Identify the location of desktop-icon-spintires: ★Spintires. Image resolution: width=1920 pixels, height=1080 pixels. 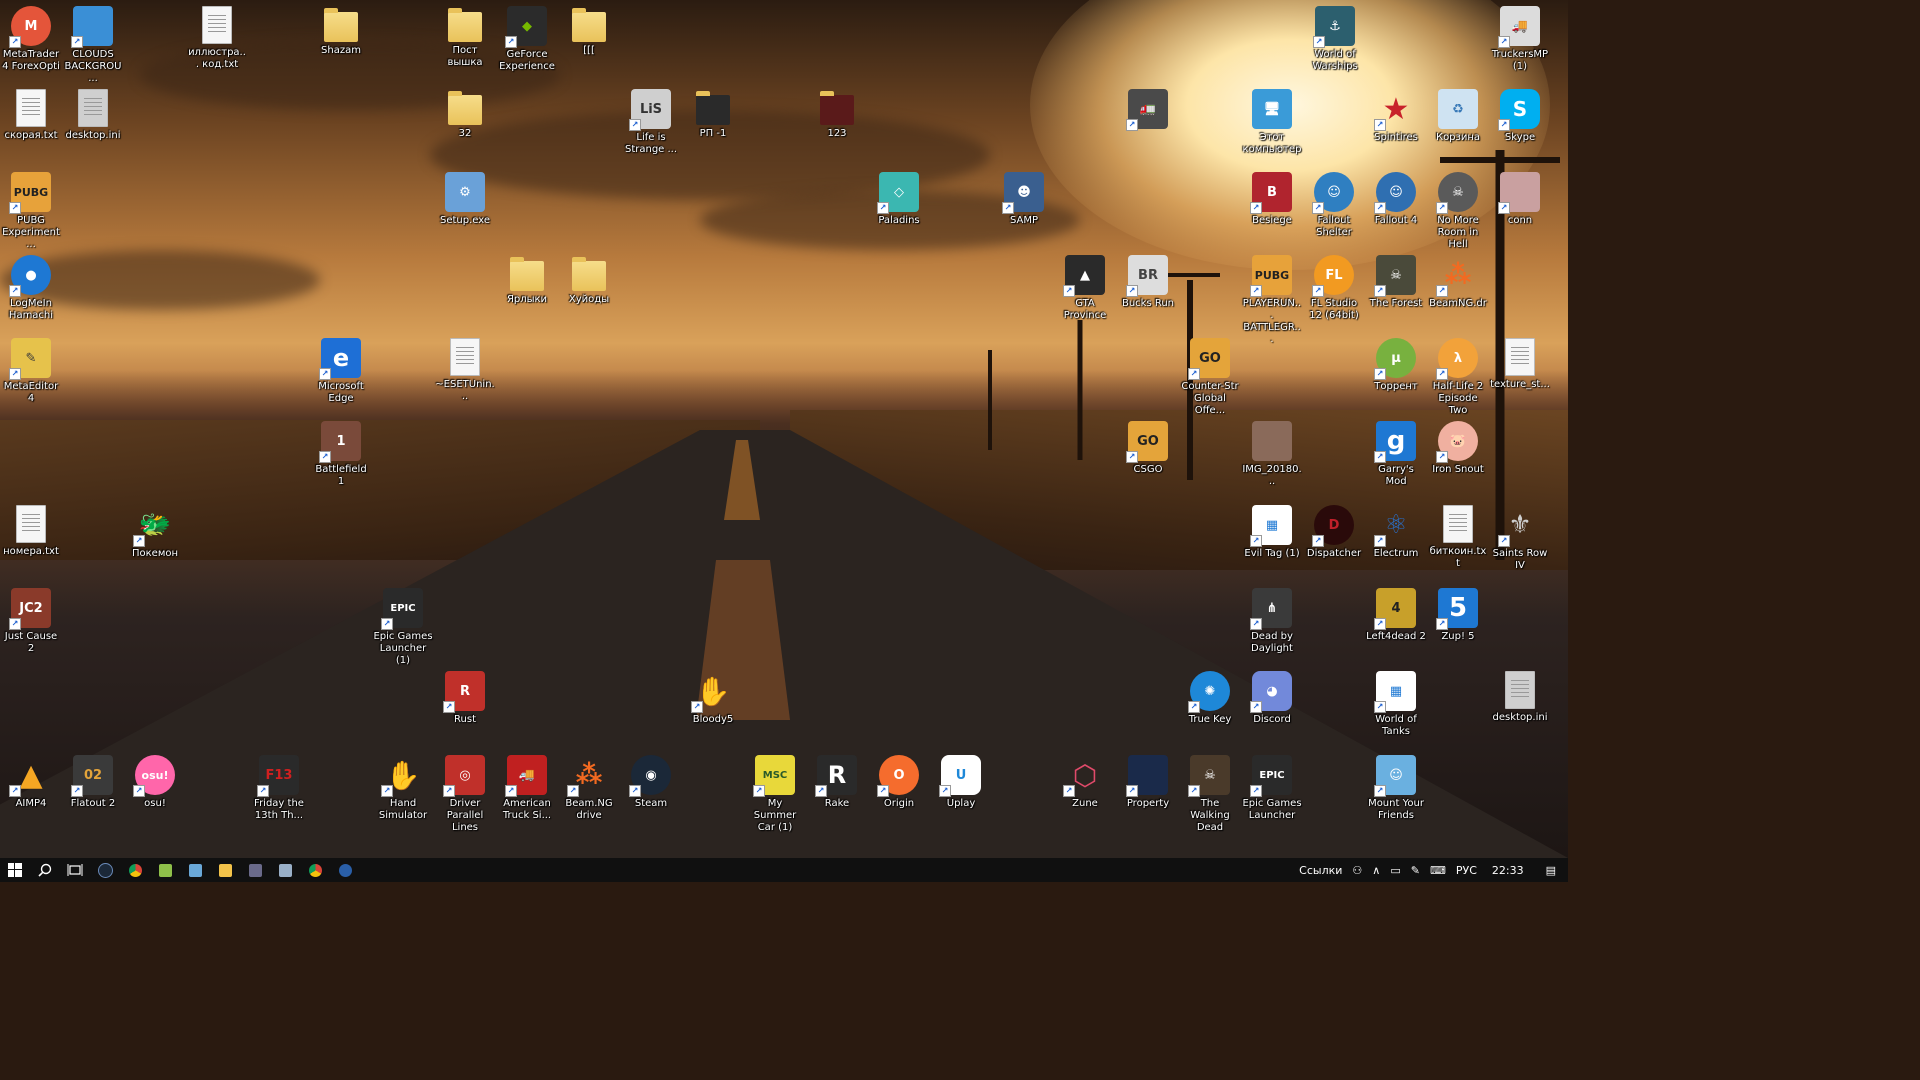
(1396, 116).